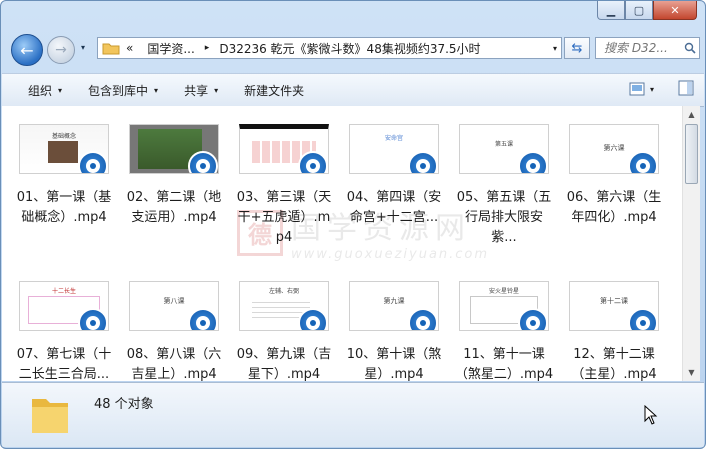 This screenshot has height=449, width=706. I want to click on thumbnail-title: 左辅、右弼, so click(283, 291).